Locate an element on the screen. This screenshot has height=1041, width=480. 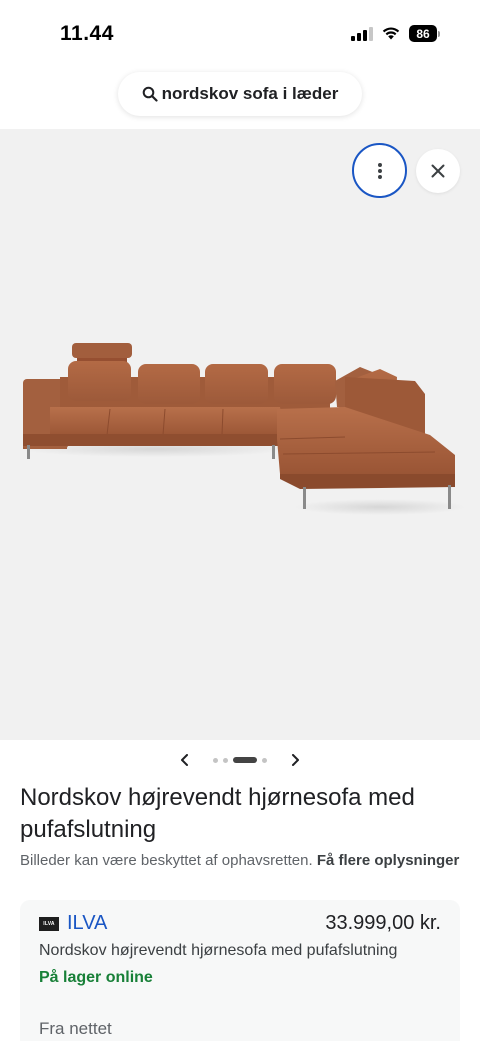
previous-image-button is located at coordinates (185, 760).